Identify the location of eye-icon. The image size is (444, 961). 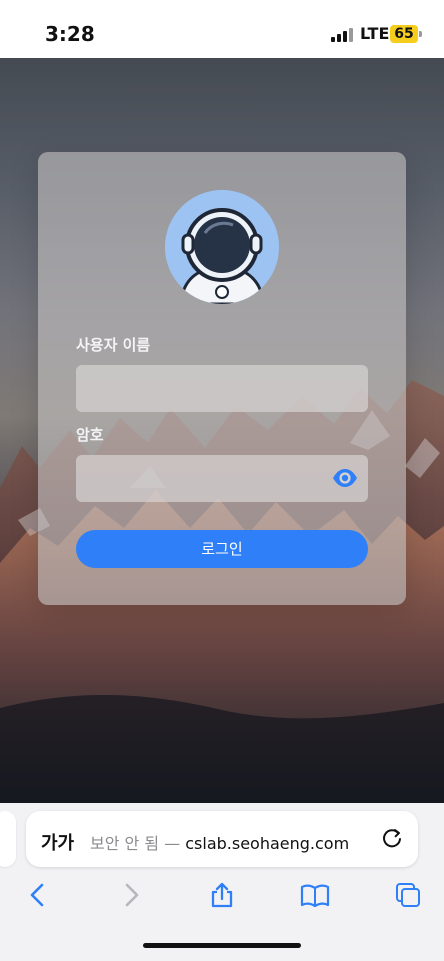
(345, 478).